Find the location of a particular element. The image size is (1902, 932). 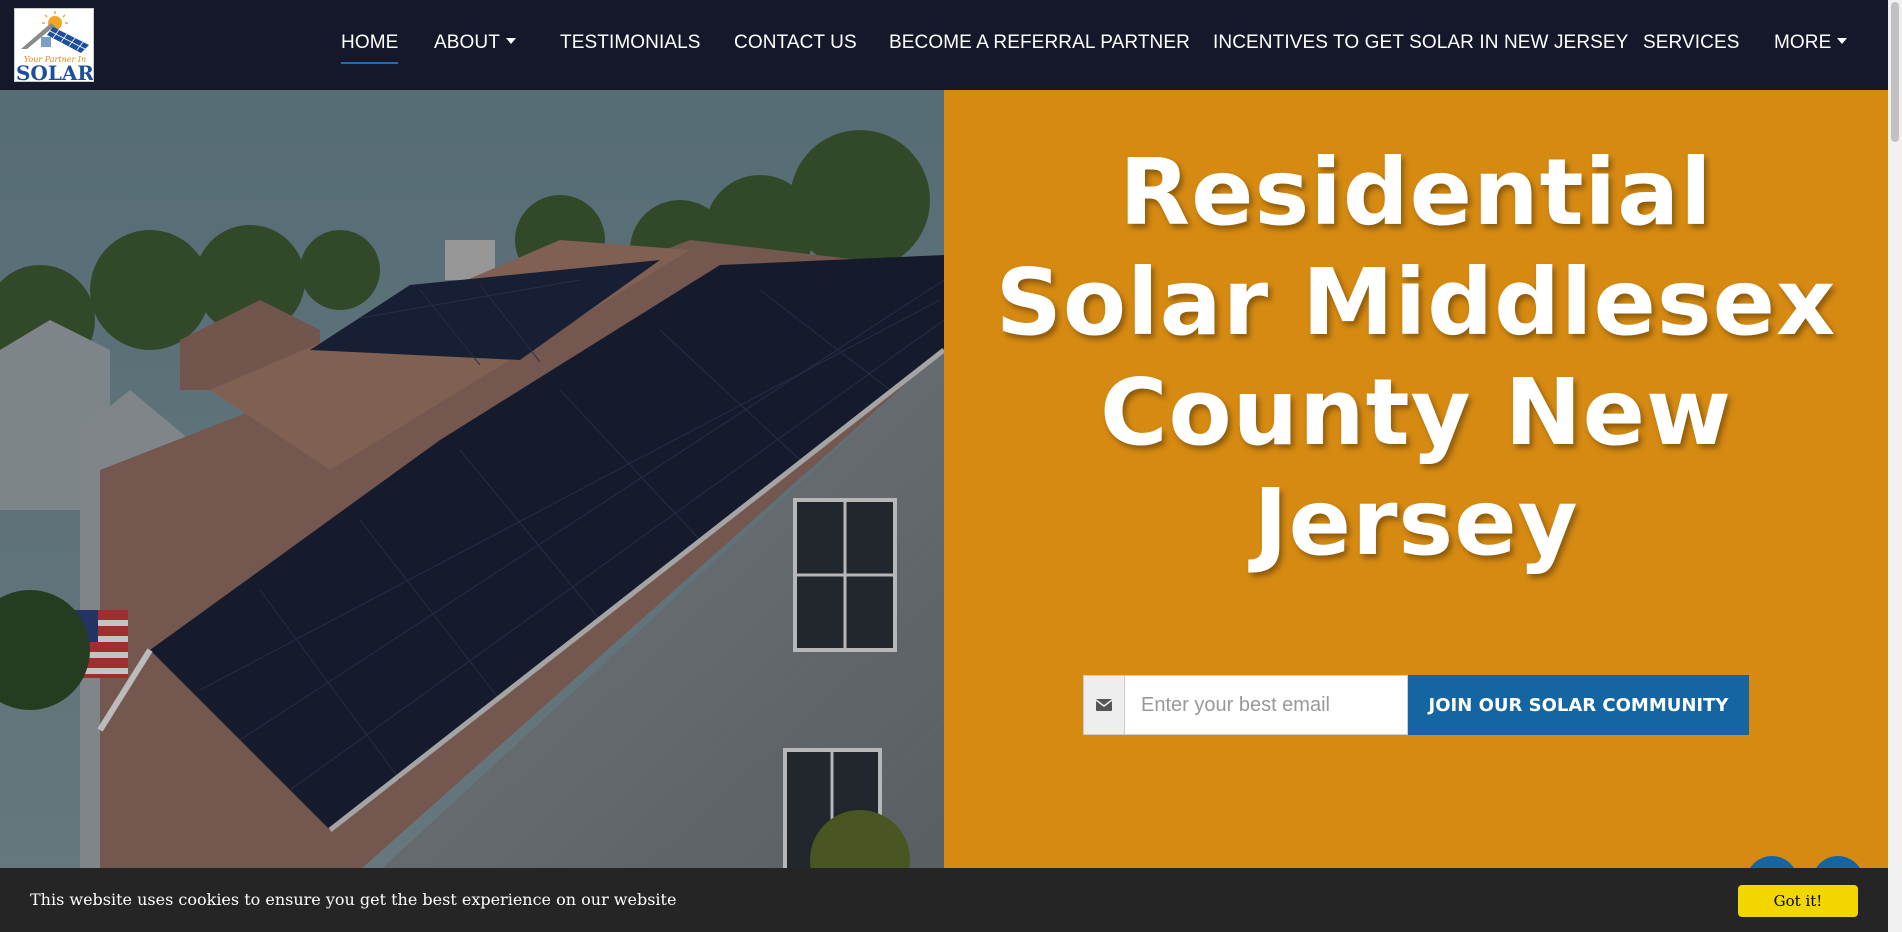

hero-title-line2: Solar Middlesex is located at coordinates (1416, 302).